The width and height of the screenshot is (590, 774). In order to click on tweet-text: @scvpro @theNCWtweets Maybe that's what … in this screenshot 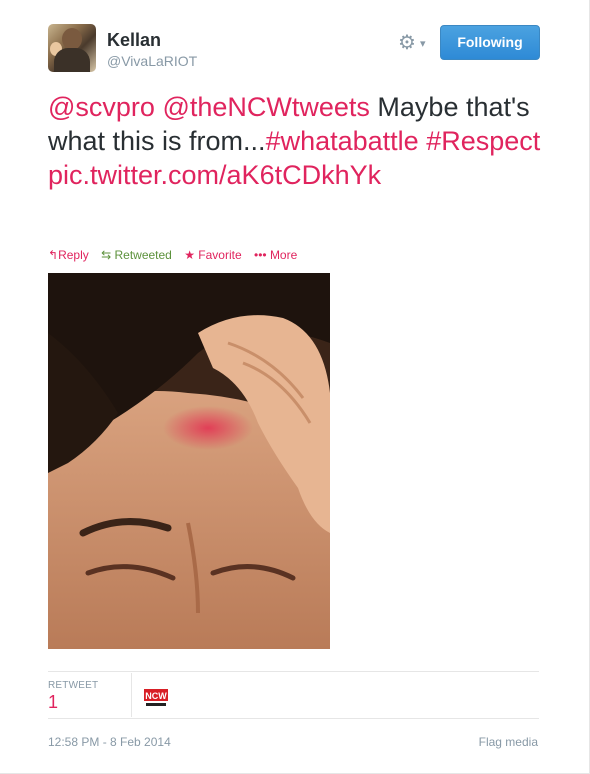, I will do `click(298, 141)`.